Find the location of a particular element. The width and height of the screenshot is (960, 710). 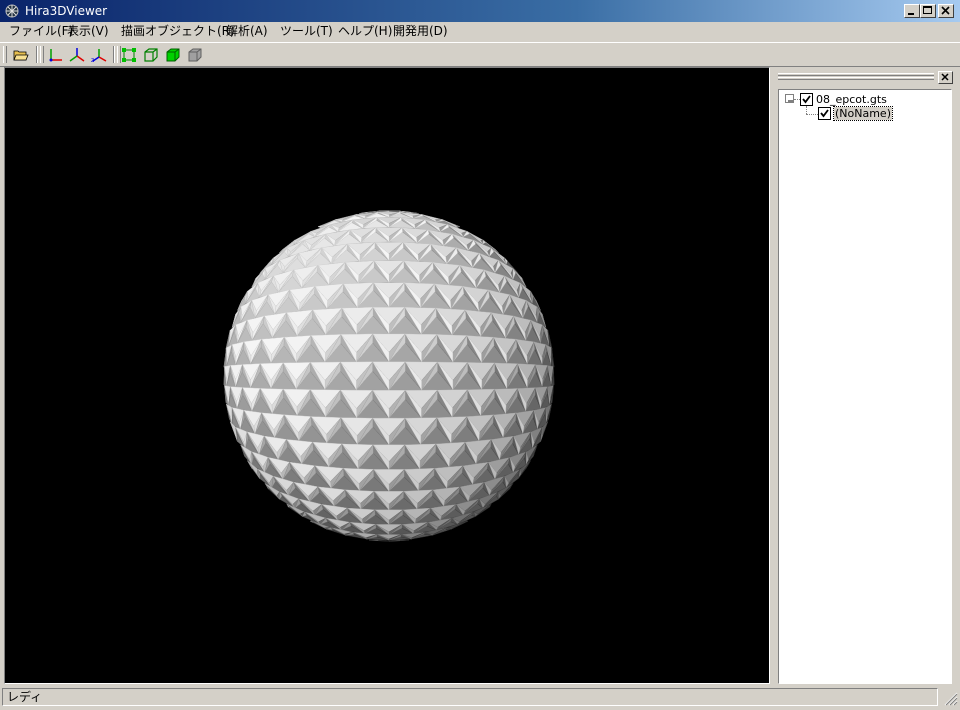

solid-mode-icon is located at coordinates (173, 55).